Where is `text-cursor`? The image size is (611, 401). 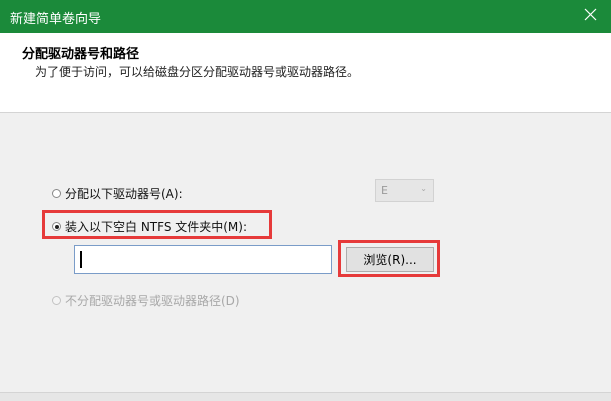 text-cursor is located at coordinates (81, 259).